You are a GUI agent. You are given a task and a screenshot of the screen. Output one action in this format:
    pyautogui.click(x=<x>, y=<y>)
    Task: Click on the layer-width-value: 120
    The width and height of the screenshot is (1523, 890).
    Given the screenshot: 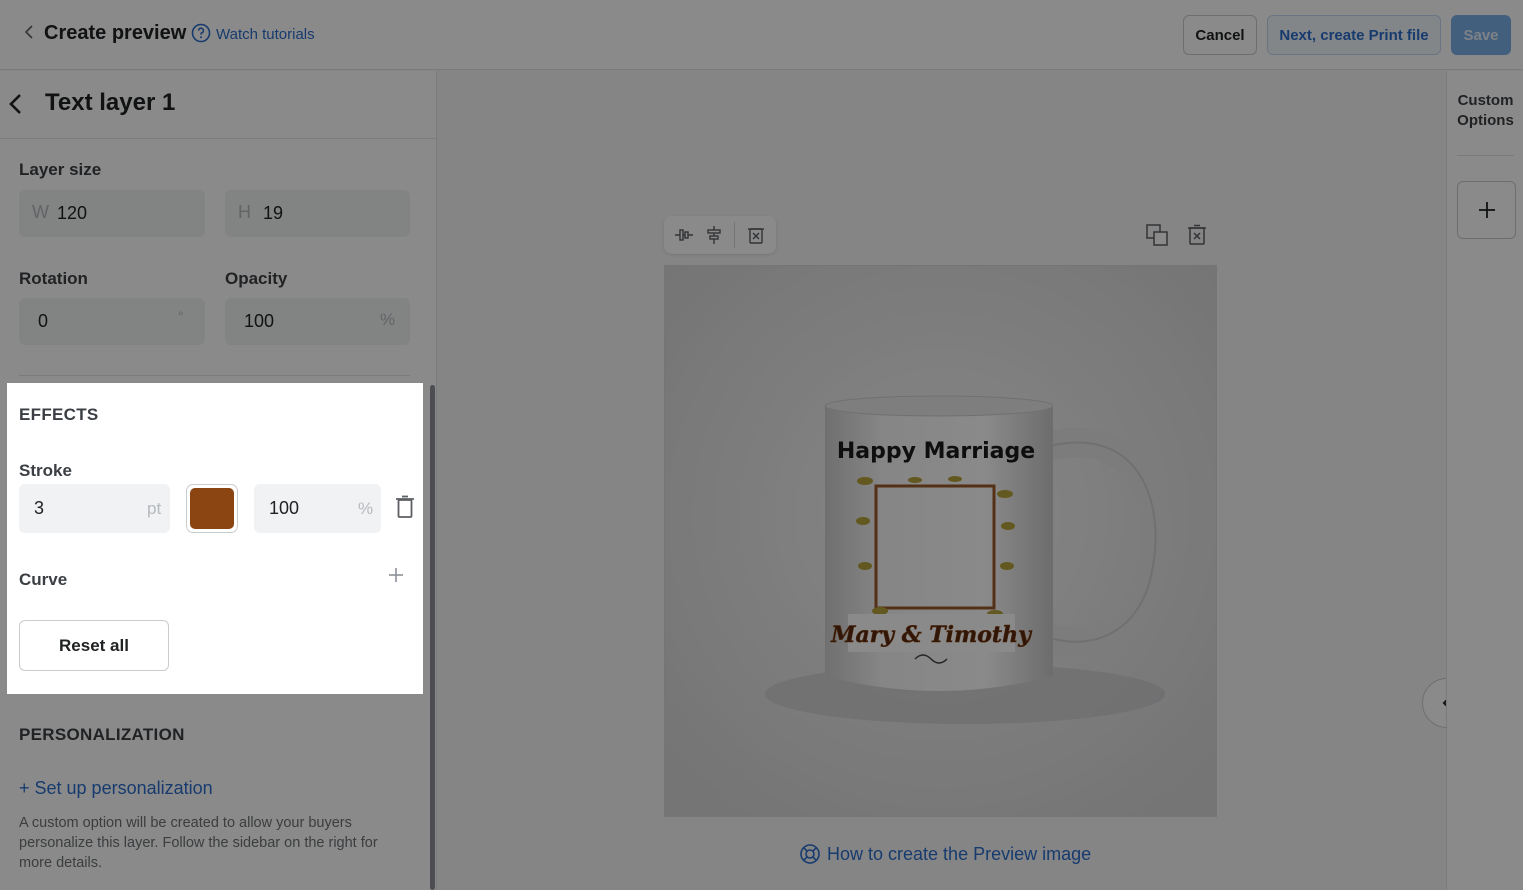 What is the action you would take?
    pyautogui.click(x=72, y=213)
    